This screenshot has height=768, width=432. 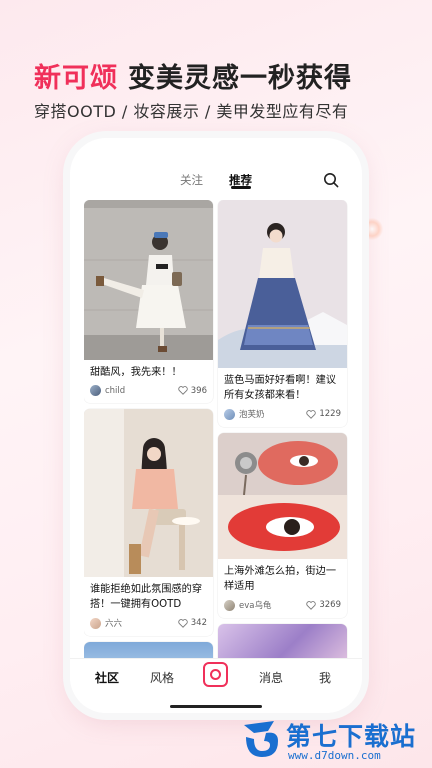 I want to click on top-tab-bar: 关注 推荐, so click(x=216, y=163).